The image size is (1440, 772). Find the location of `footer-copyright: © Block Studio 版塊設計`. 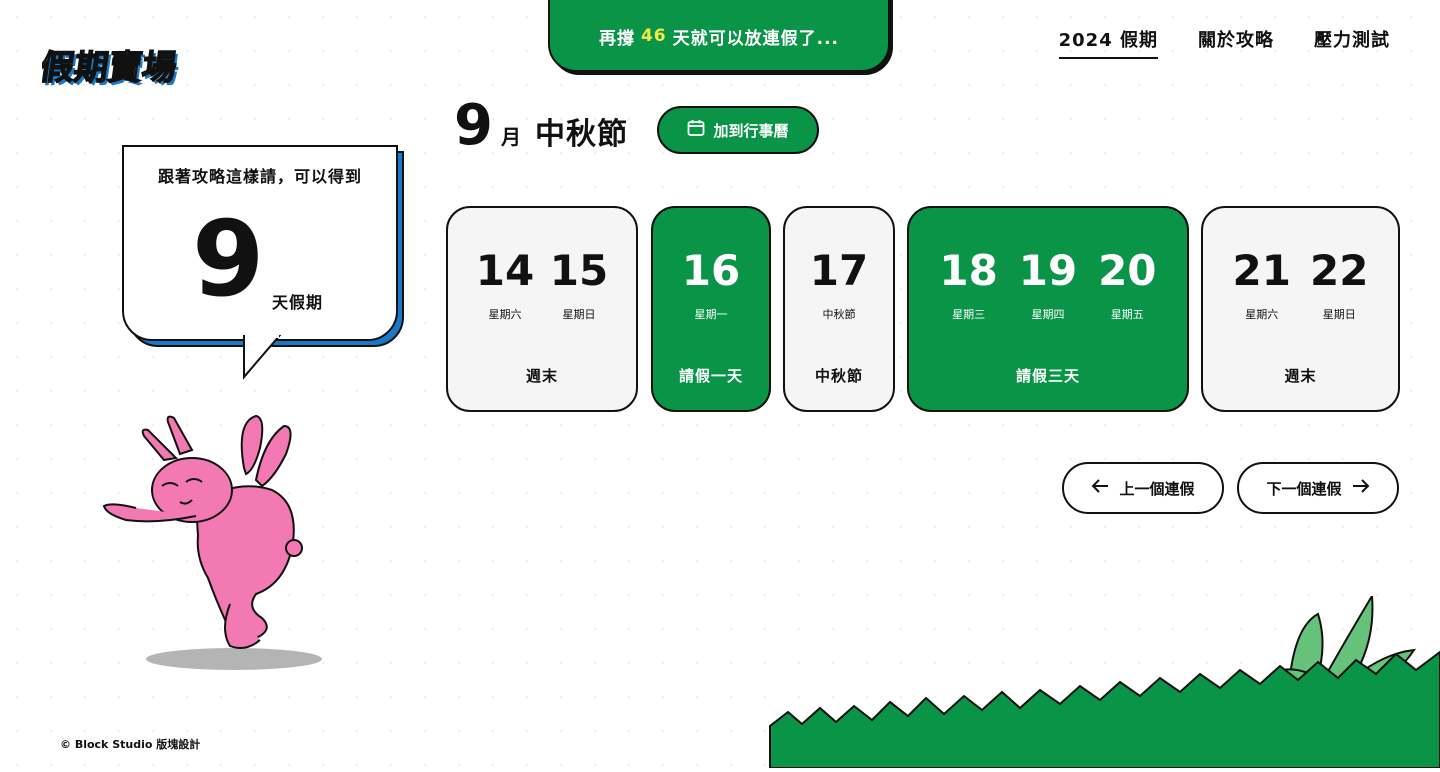

footer-copyright: © Block Studio 版塊設計 is located at coordinates (130, 744).